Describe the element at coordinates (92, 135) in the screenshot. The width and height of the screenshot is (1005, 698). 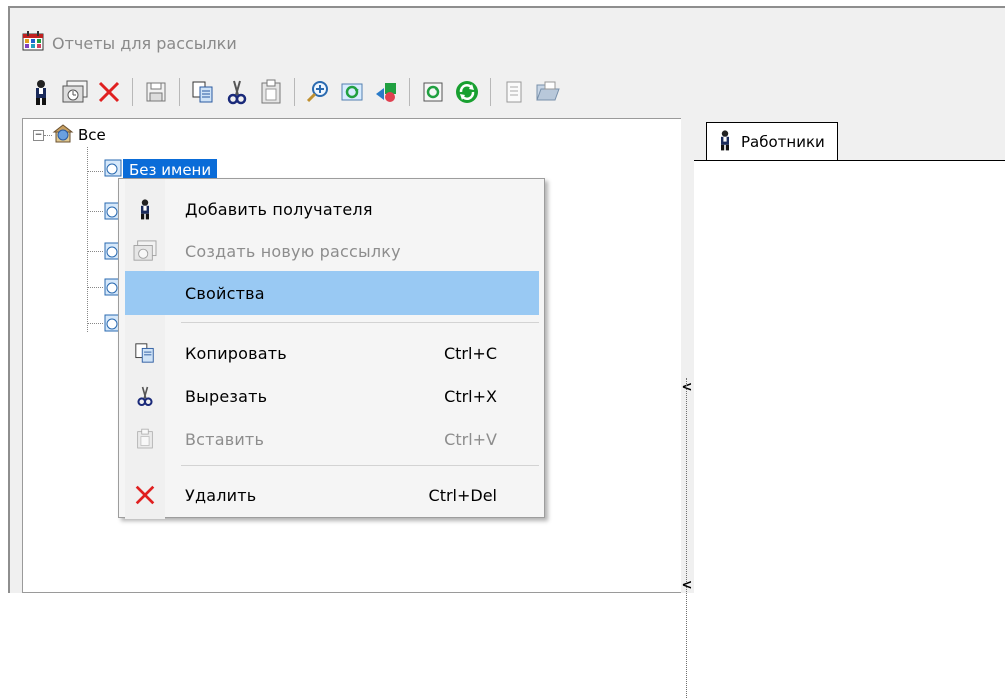
I see `tree-root-label: Все` at that location.